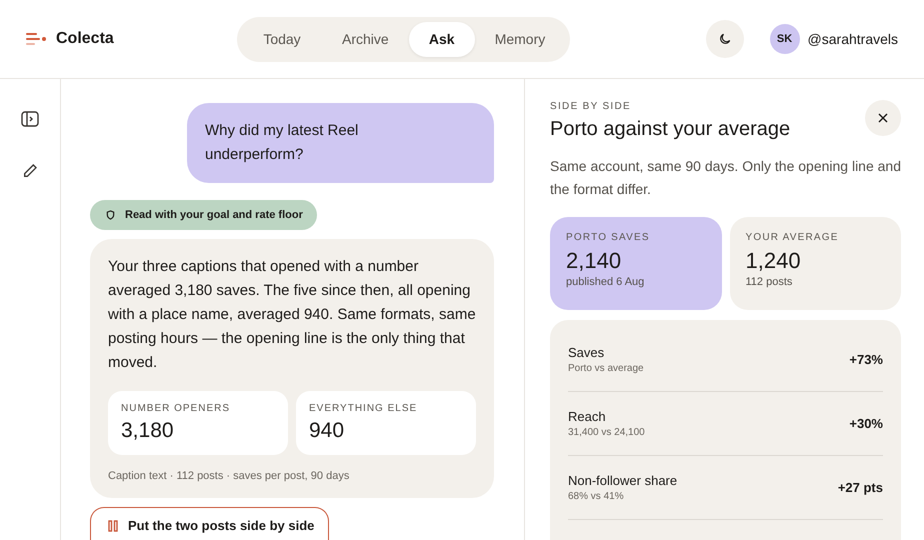 This screenshot has width=924, height=540. Describe the element at coordinates (363, 408) in the screenshot. I see `stat-label: EVERYTHING ELSE` at that location.